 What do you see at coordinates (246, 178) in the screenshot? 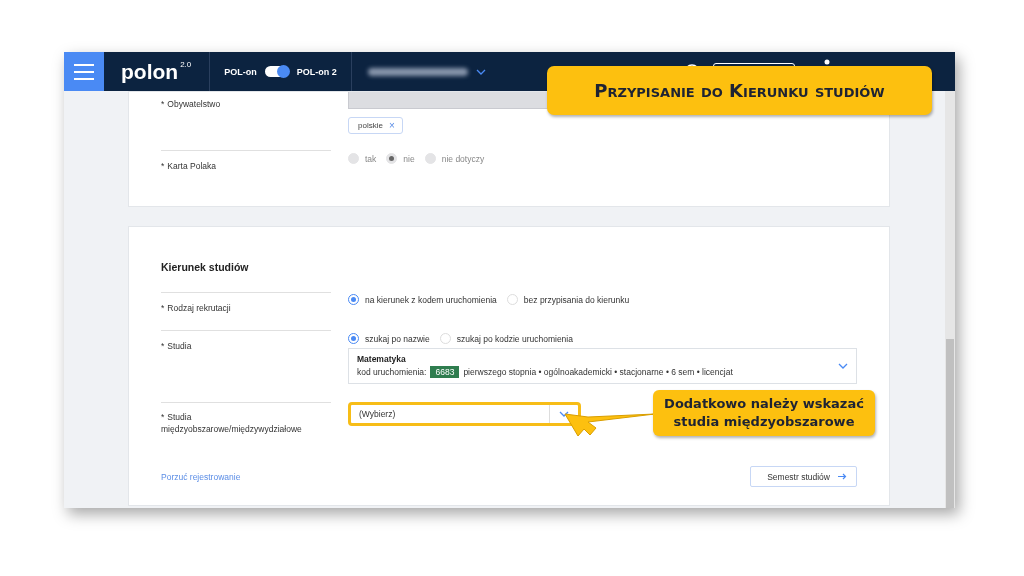
I see `field-label: * Karta Polaka` at bounding box center [246, 178].